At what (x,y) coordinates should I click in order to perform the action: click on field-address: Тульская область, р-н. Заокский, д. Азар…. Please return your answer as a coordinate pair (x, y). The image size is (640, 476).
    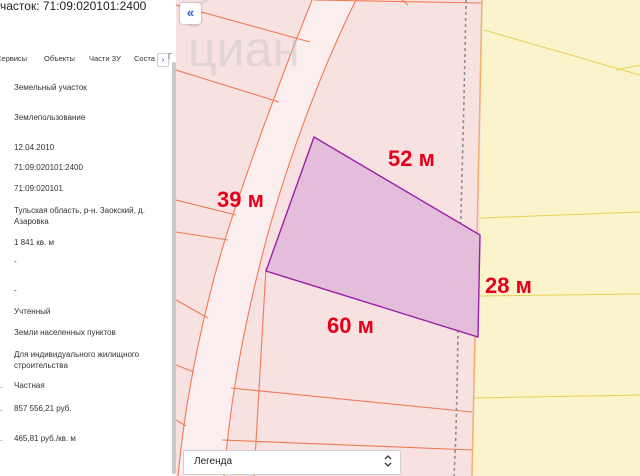
    Looking at the image, I should click on (79, 216).